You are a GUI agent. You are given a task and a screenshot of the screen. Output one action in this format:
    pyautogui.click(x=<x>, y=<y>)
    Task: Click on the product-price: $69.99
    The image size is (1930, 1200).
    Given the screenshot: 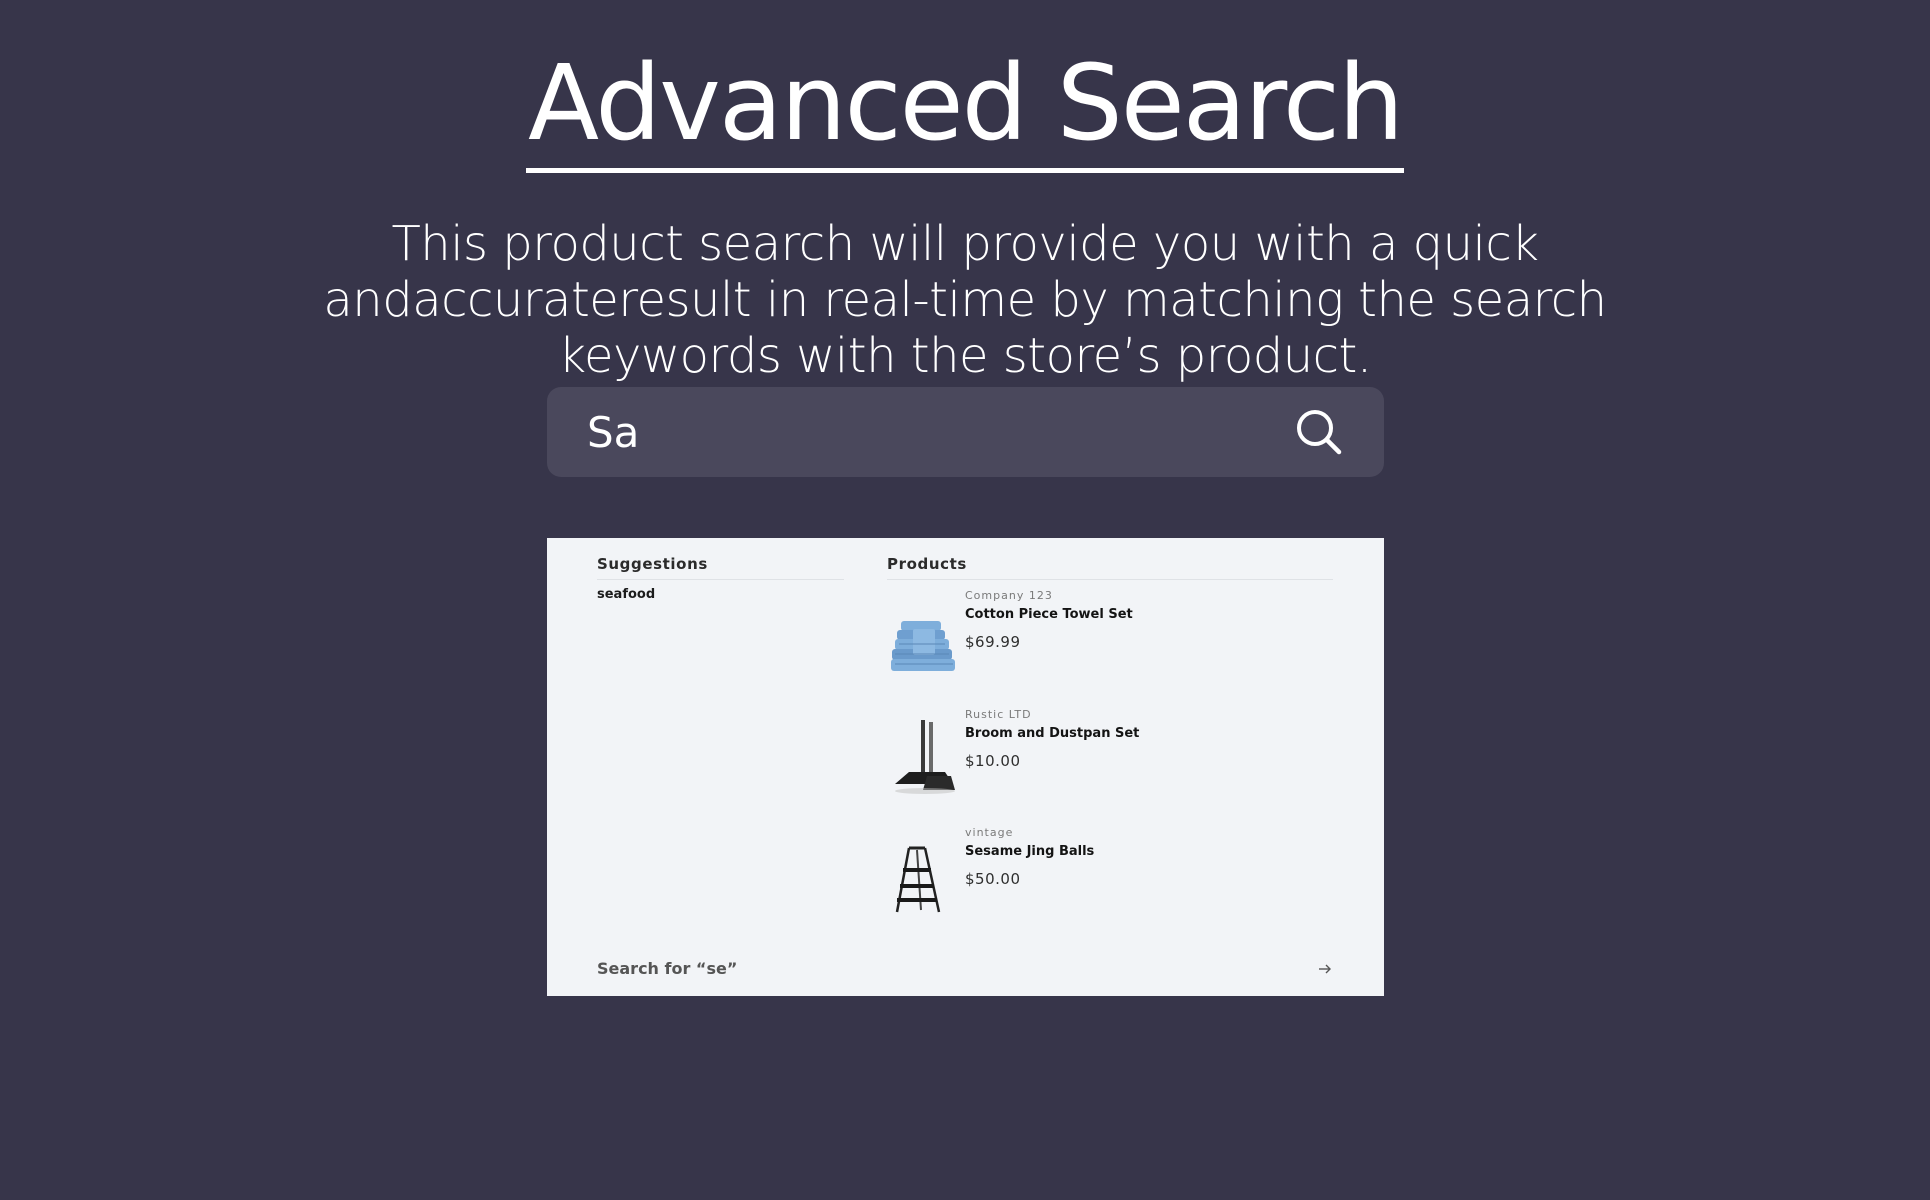 What is the action you would take?
    pyautogui.click(x=993, y=642)
    